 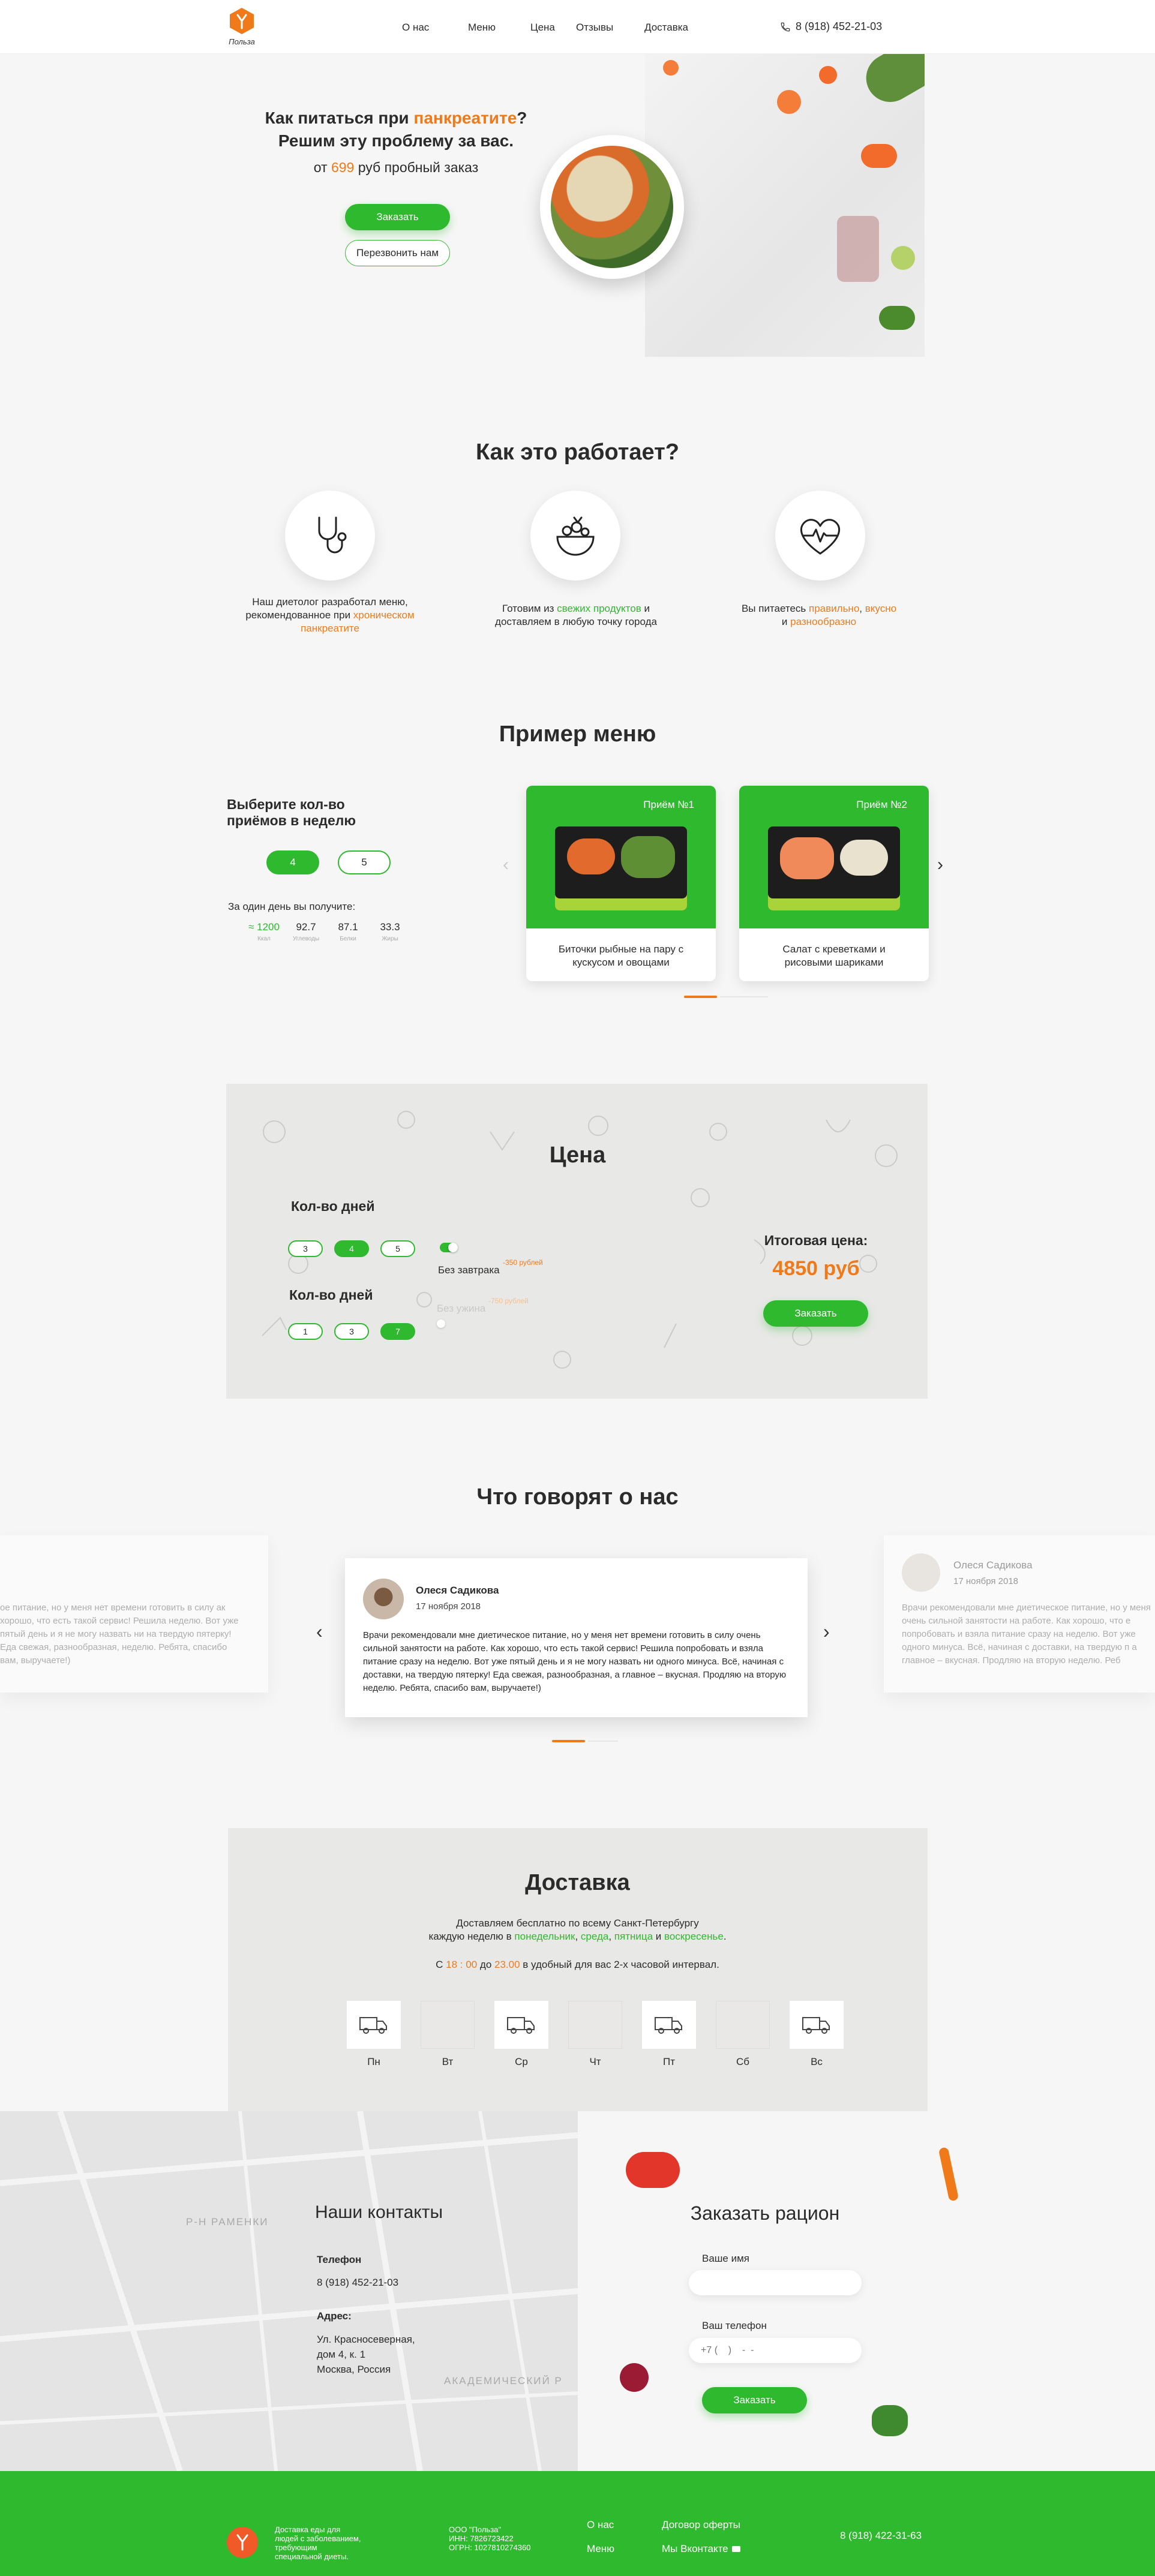 What do you see at coordinates (465, 118) in the screenshot?
I see `hero-title-highlight: панкреатите` at bounding box center [465, 118].